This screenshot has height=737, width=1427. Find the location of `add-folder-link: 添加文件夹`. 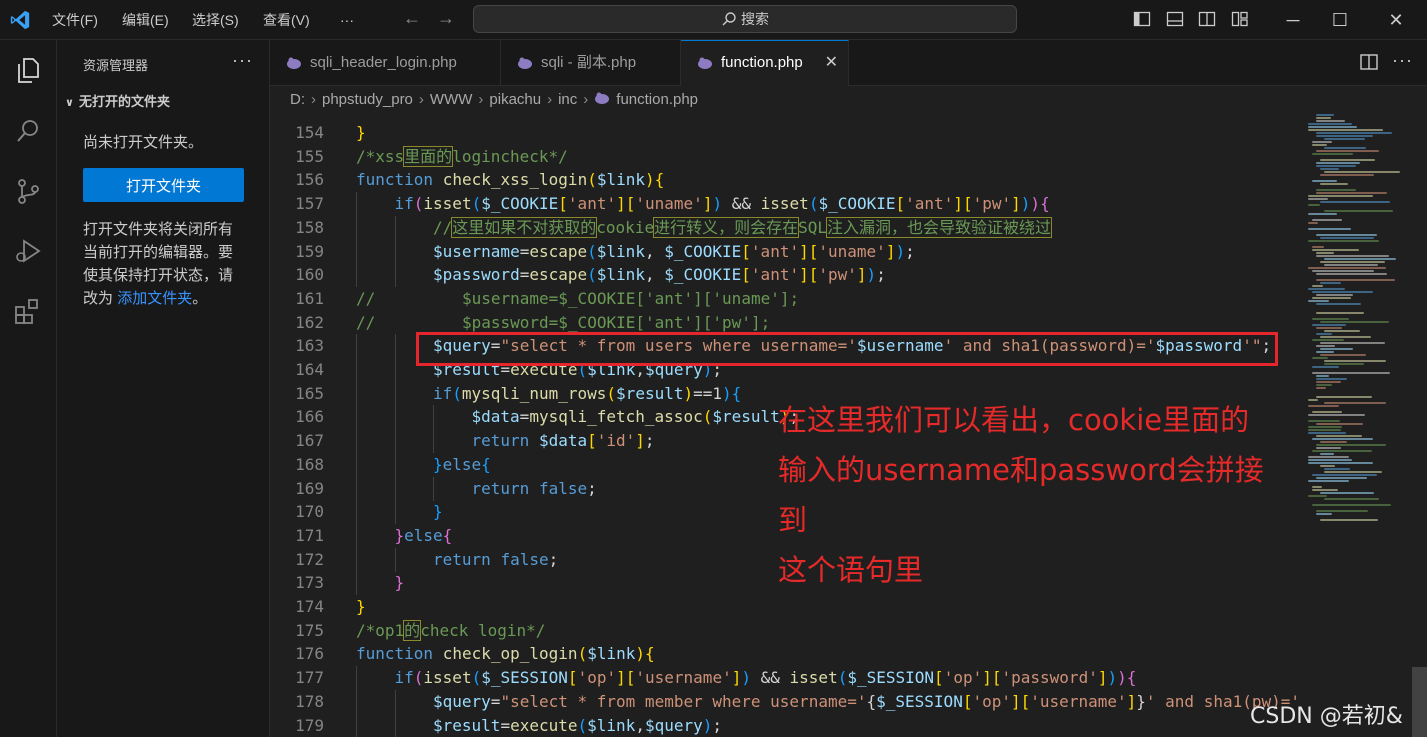

add-folder-link: 添加文件夹 is located at coordinates (154, 298).